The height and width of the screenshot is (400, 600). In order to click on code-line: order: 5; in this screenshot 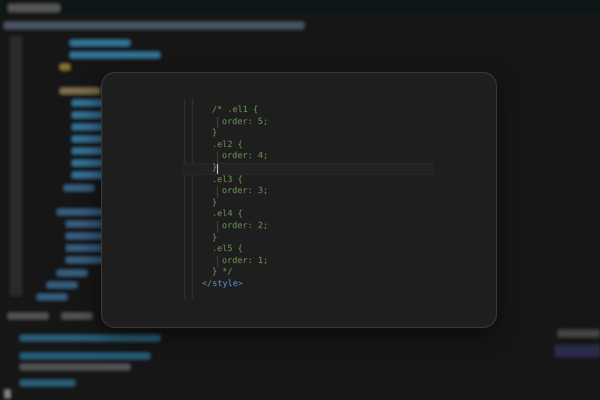, I will do `click(242, 122)`.